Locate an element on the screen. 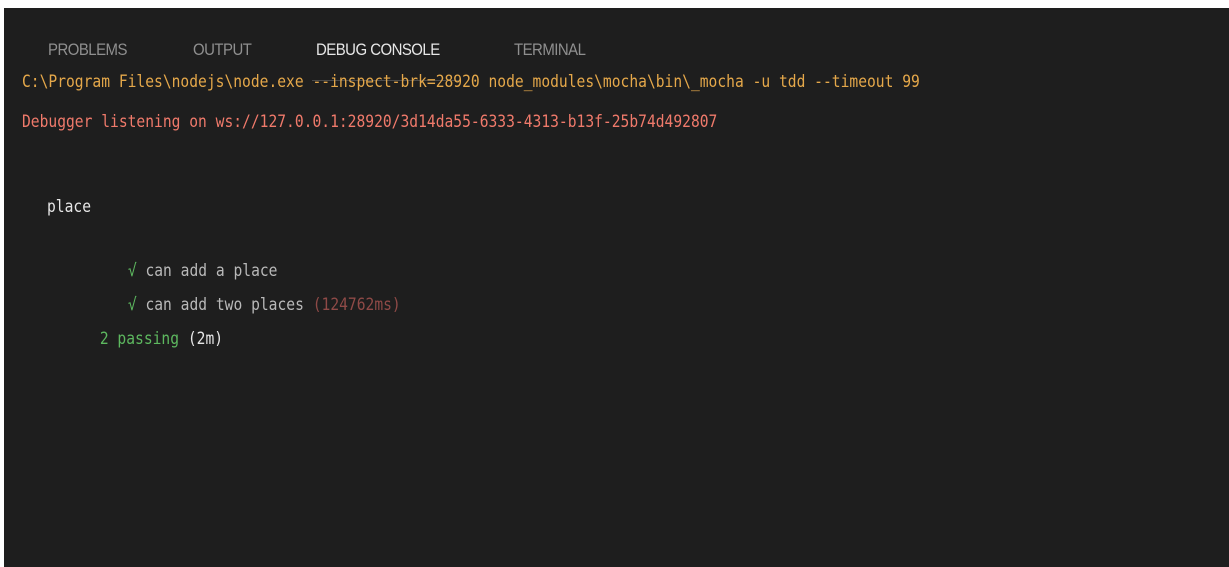 The width and height of the screenshot is (1229, 567). tab-output: OUTPUT is located at coordinates (222, 50).